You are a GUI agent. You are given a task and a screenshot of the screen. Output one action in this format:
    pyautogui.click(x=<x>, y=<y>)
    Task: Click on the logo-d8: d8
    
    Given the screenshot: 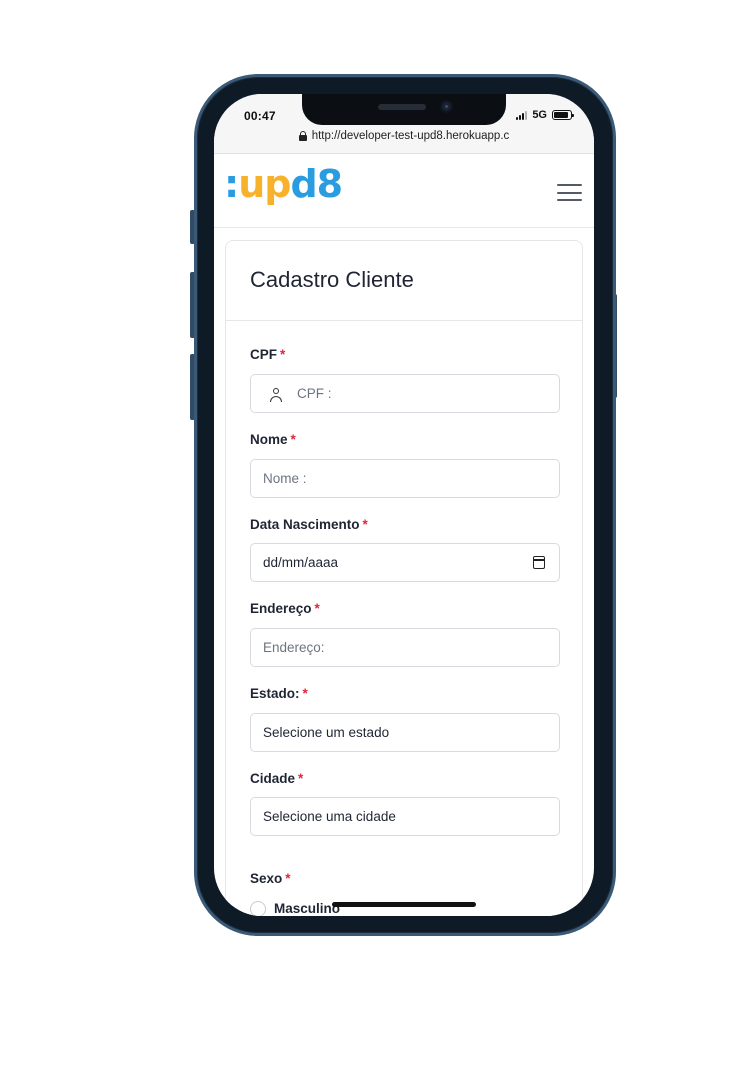 What is the action you would take?
    pyautogui.click(x=316, y=184)
    